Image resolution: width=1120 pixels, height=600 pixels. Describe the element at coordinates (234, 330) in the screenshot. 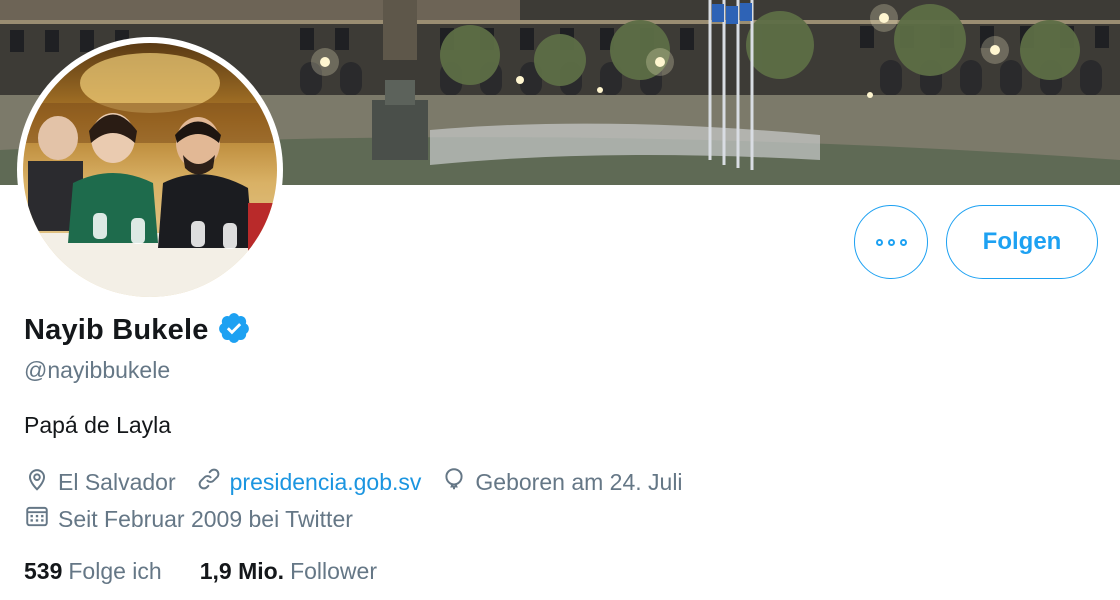

I see `verified-badge-icon` at that location.